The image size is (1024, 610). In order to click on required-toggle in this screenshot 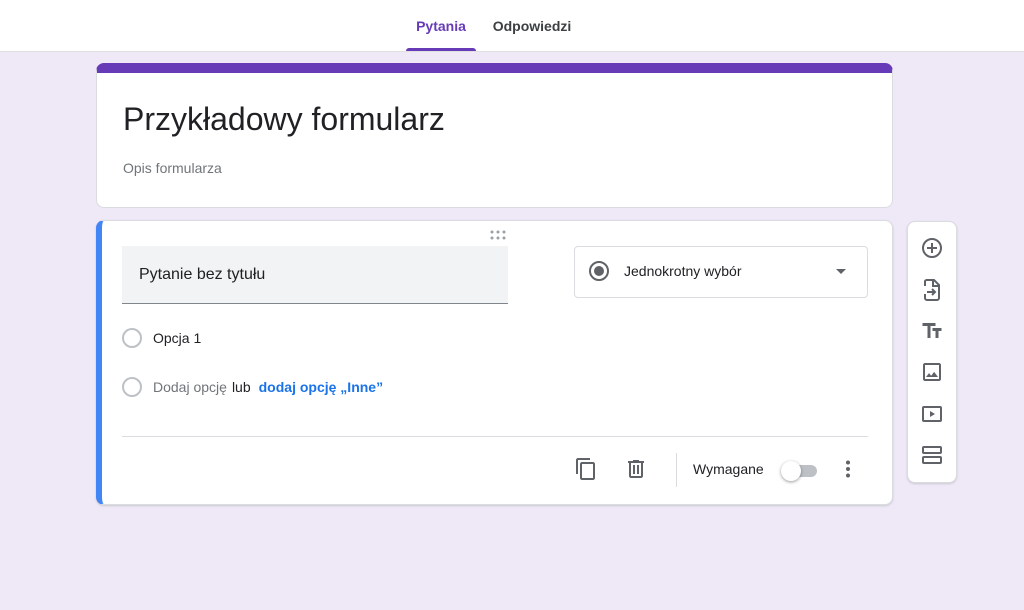, I will do `click(799, 471)`.